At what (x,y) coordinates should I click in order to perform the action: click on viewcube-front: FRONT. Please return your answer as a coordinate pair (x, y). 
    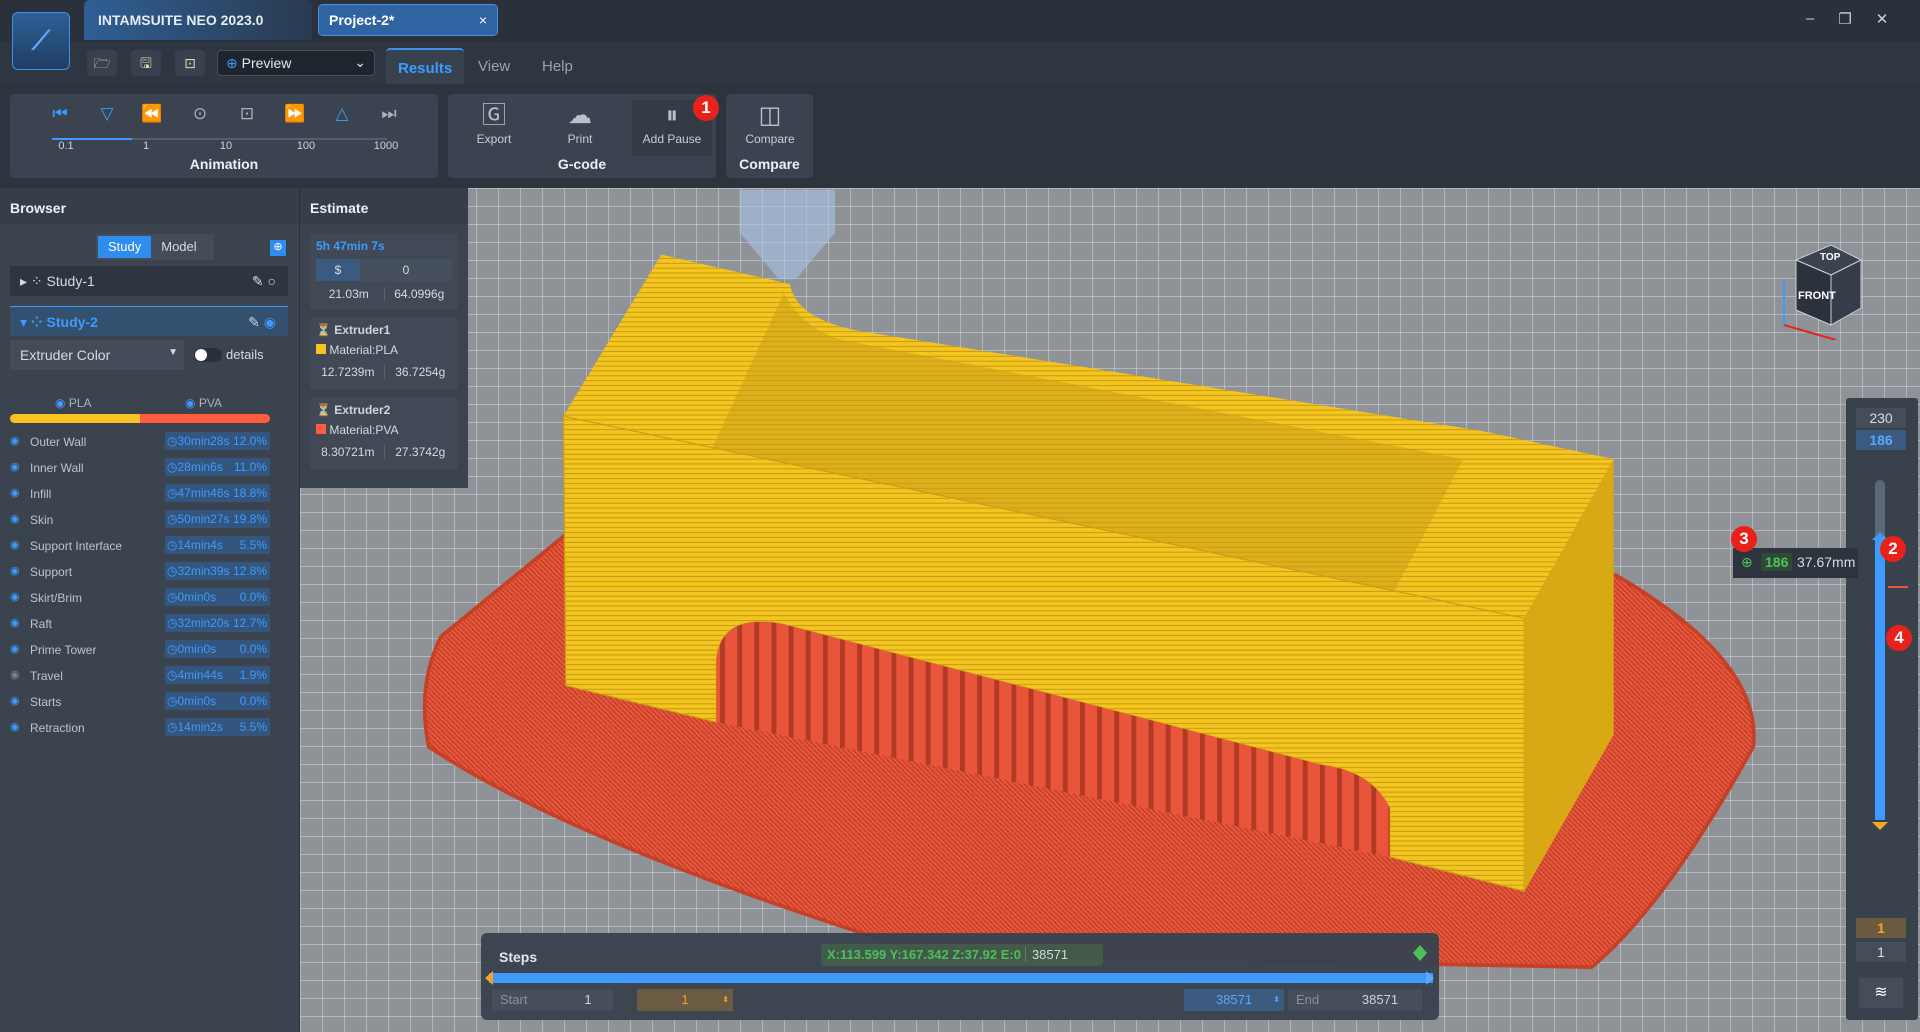
    Looking at the image, I should click on (1817, 296).